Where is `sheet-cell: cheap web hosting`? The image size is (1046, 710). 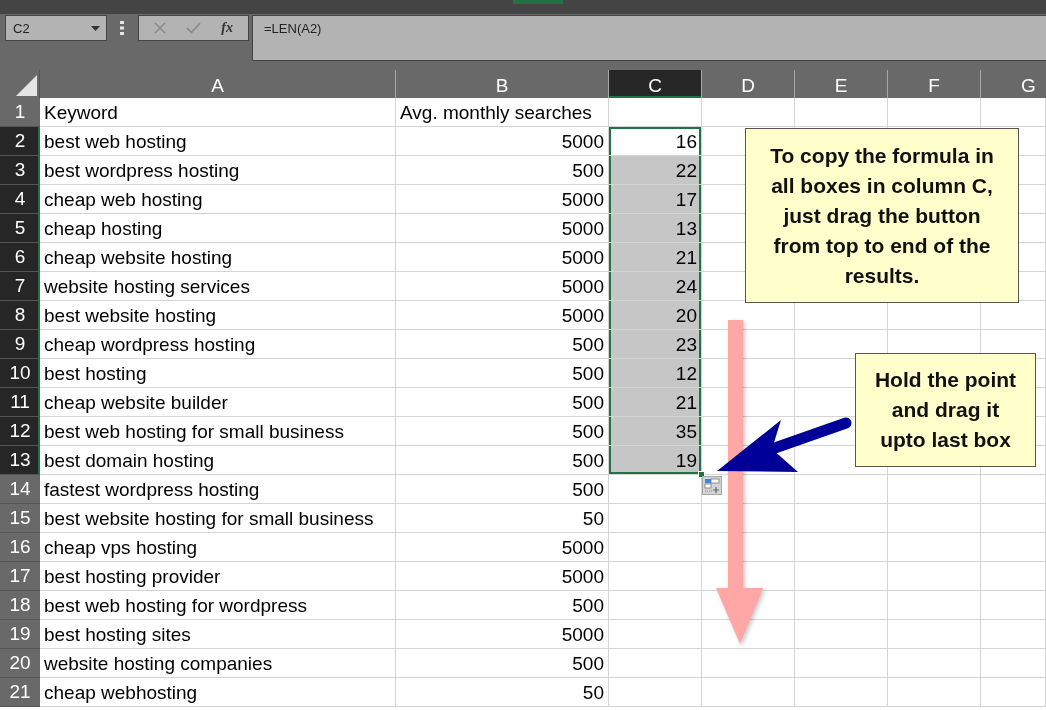 sheet-cell: cheap web hosting is located at coordinates (218, 199).